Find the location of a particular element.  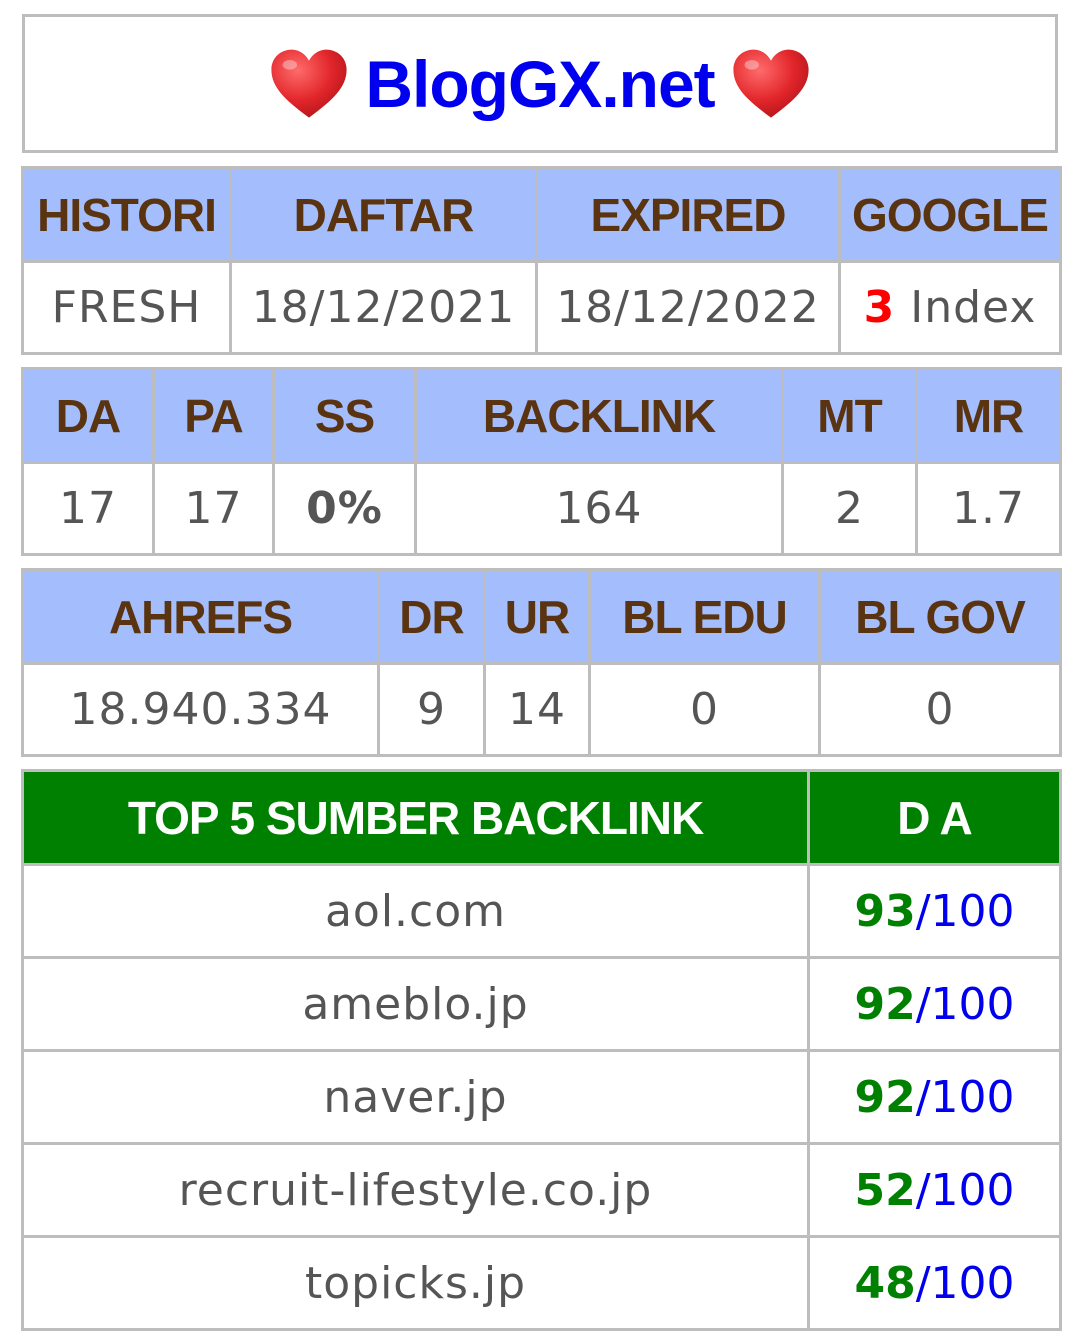

table-row: naver.jp 92/100 is located at coordinates (541, 1097).